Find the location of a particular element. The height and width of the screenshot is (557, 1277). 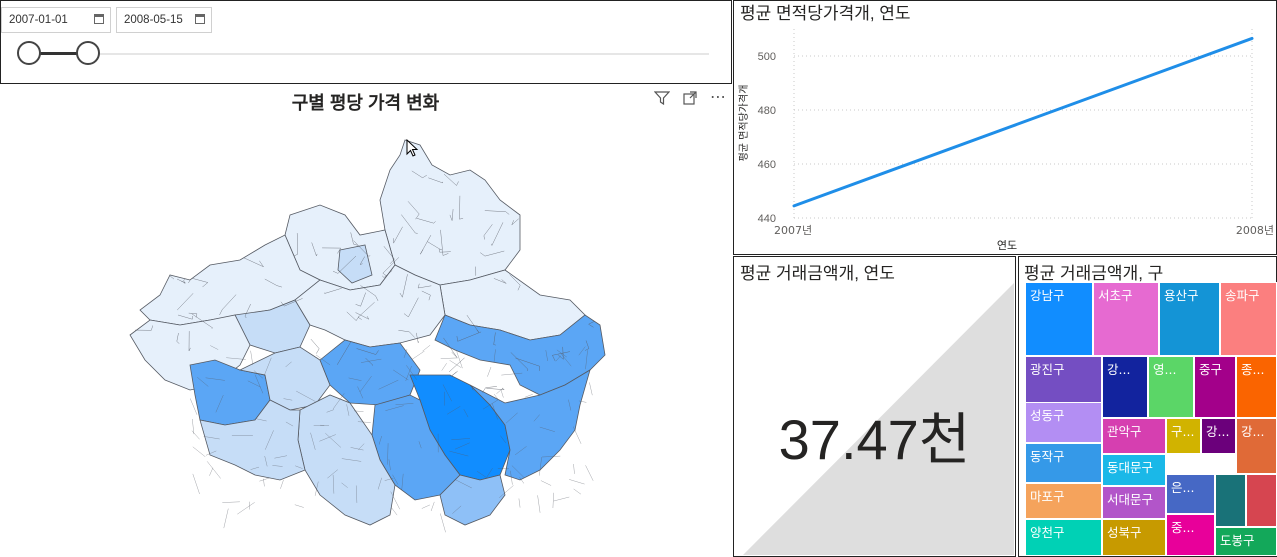

y-tick-label: 480 is located at coordinates (767, 111).